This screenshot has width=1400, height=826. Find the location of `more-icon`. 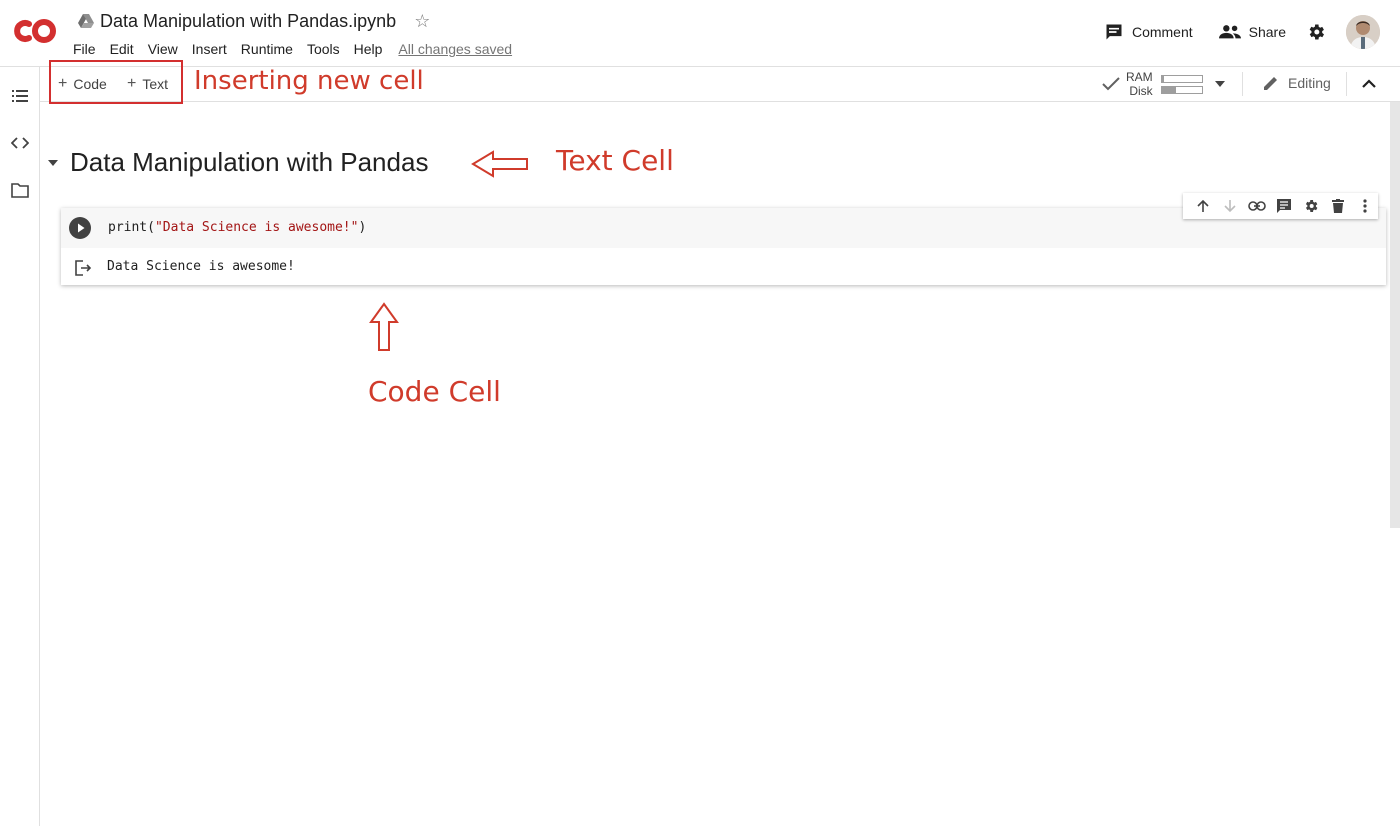

more-icon is located at coordinates (1364, 206).